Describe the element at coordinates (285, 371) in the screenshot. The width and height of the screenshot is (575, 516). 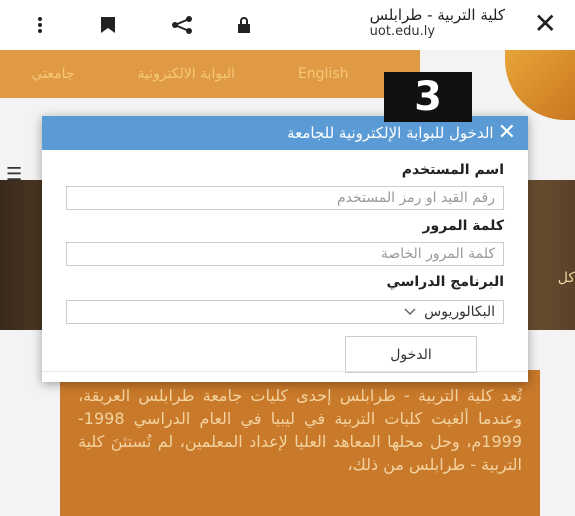
I see `modal-footer-divider` at that location.